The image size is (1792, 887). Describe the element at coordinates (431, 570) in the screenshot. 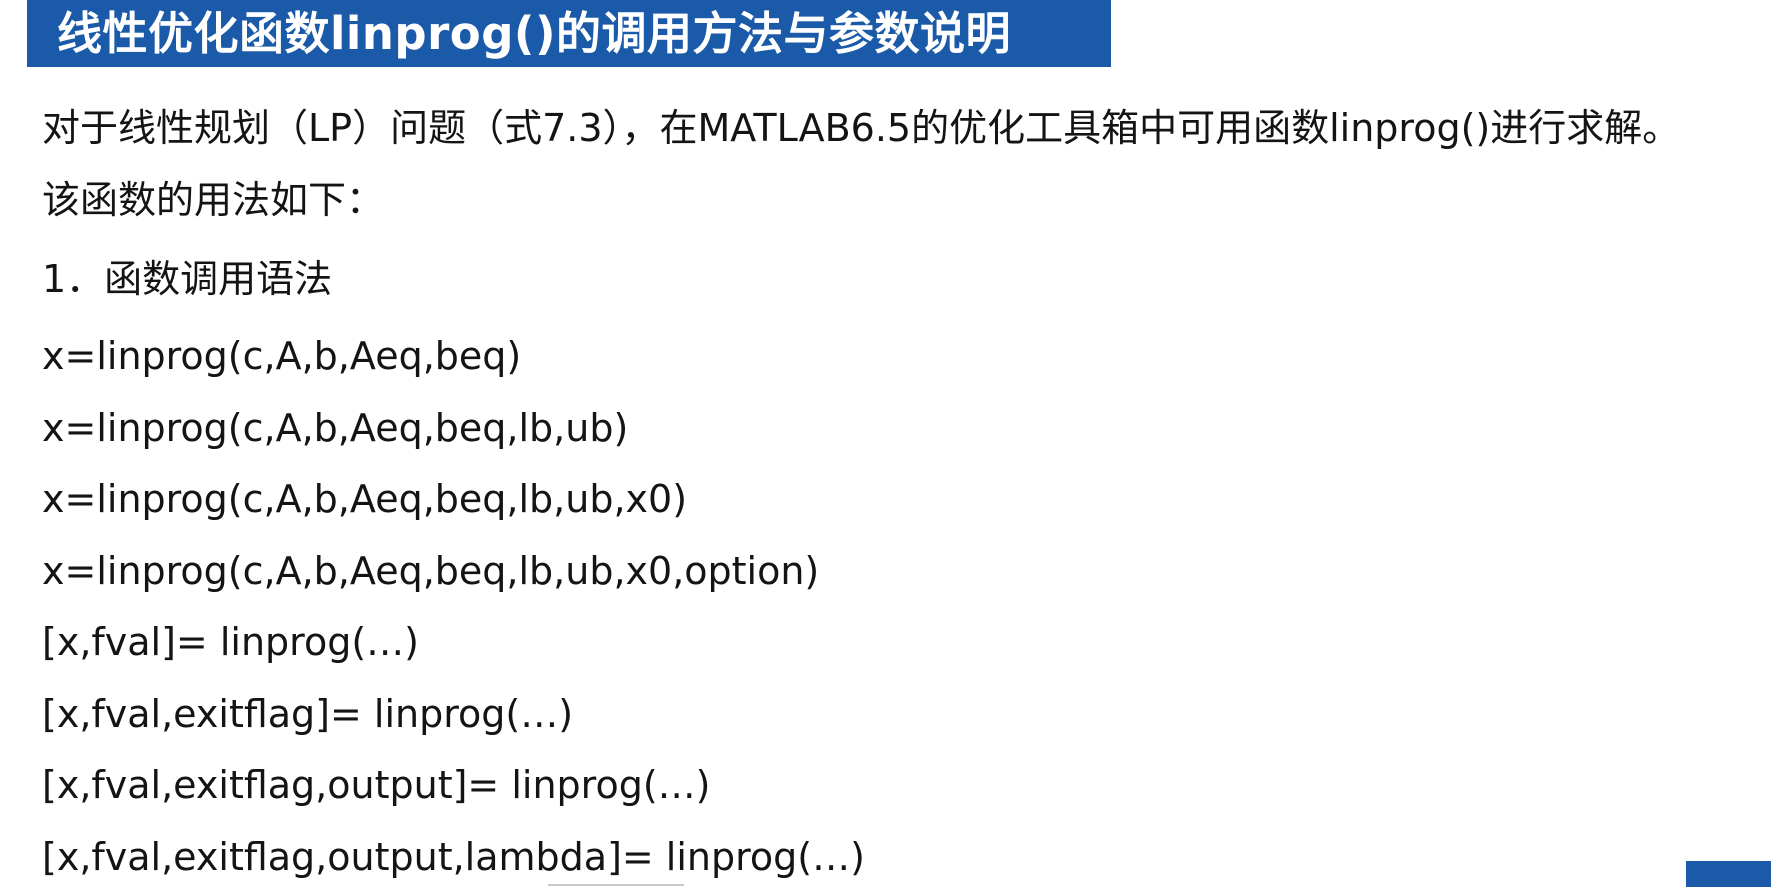

I see `syntax-line: x=linprog(c,A,b,Aeq,beq,lb,ub,x0,option)` at that location.